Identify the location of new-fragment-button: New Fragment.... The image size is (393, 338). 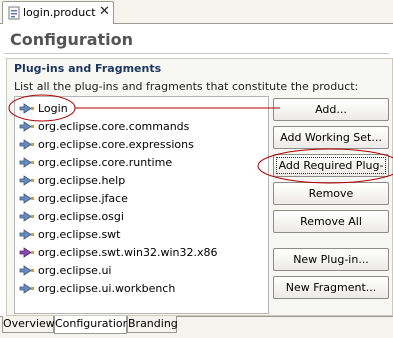
(331, 287).